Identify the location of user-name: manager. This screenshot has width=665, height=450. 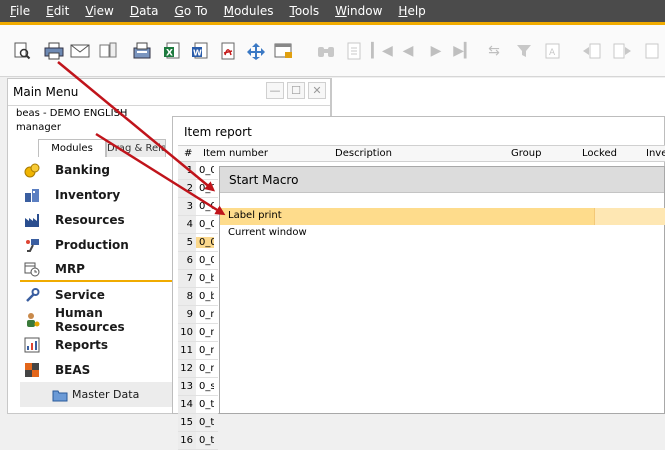
(38, 127).